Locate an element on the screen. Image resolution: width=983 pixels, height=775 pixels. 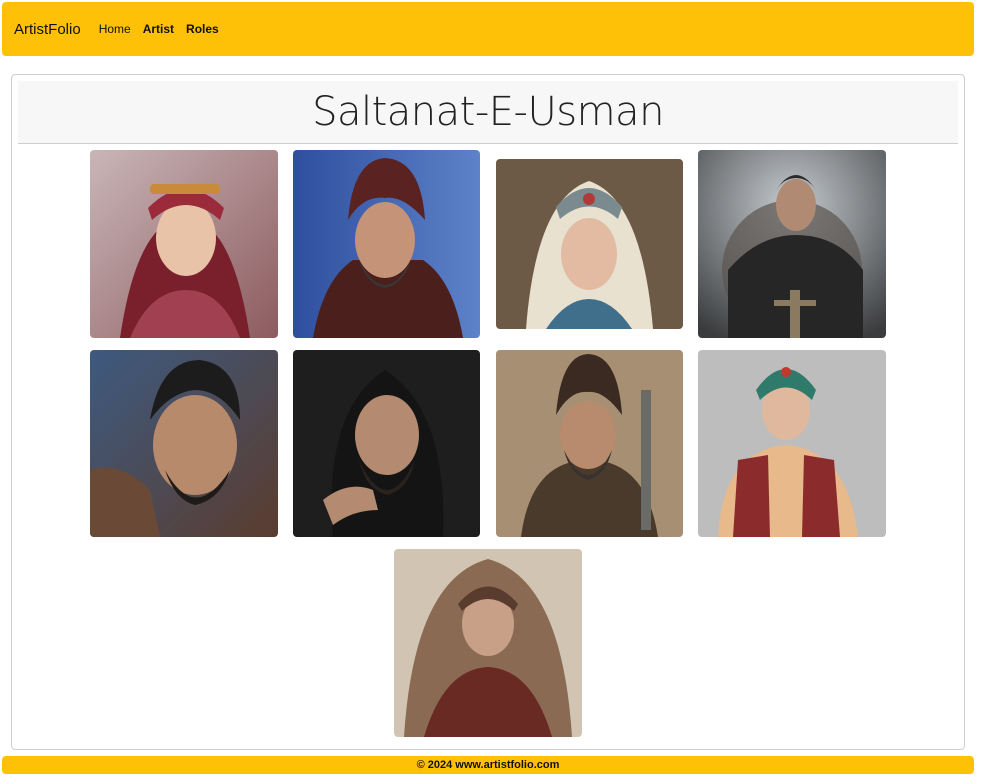
portrait-warrior-armor-icon is located at coordinates (792, 244).